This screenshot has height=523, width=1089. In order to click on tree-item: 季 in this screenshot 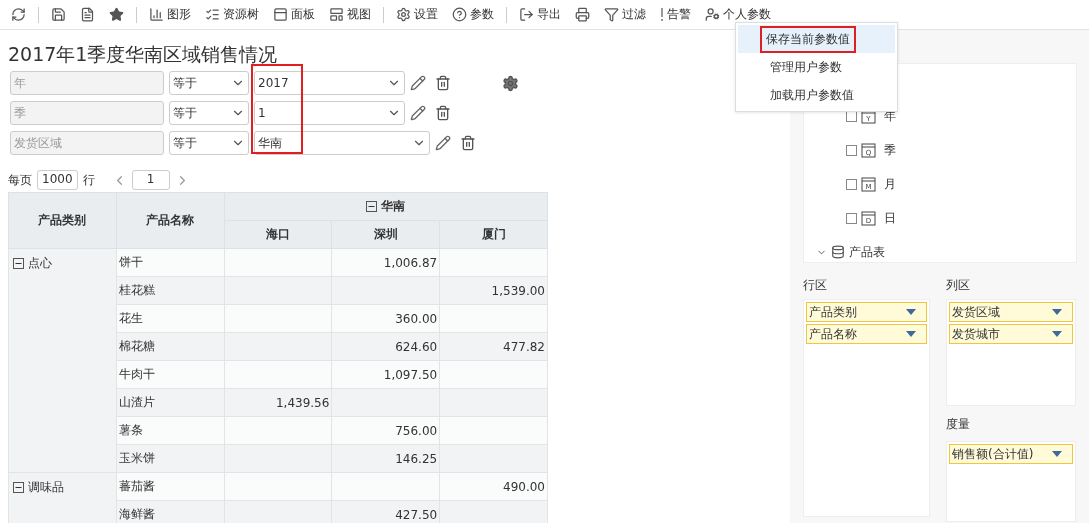, I will do `click(890, 150)`.